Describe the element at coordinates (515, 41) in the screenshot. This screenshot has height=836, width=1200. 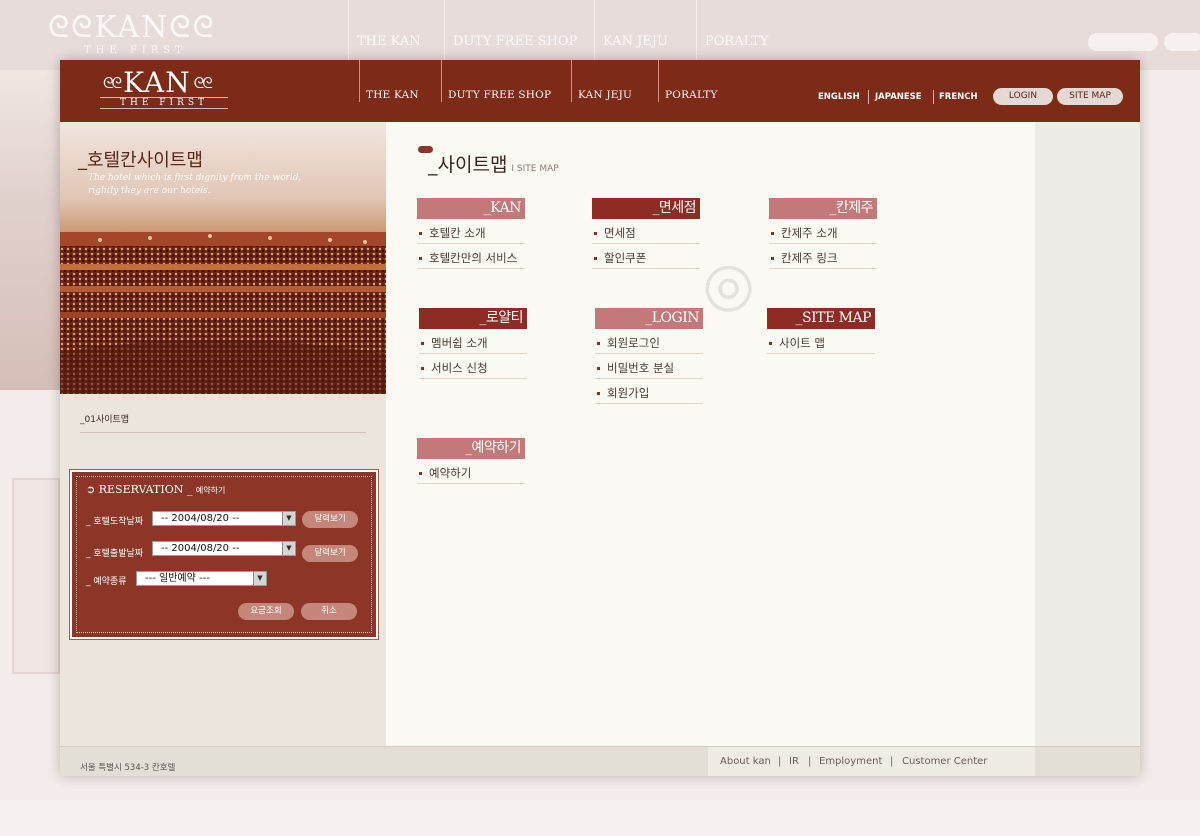
I see `background-nav-label: DUTY FREE SHOP` at that location.